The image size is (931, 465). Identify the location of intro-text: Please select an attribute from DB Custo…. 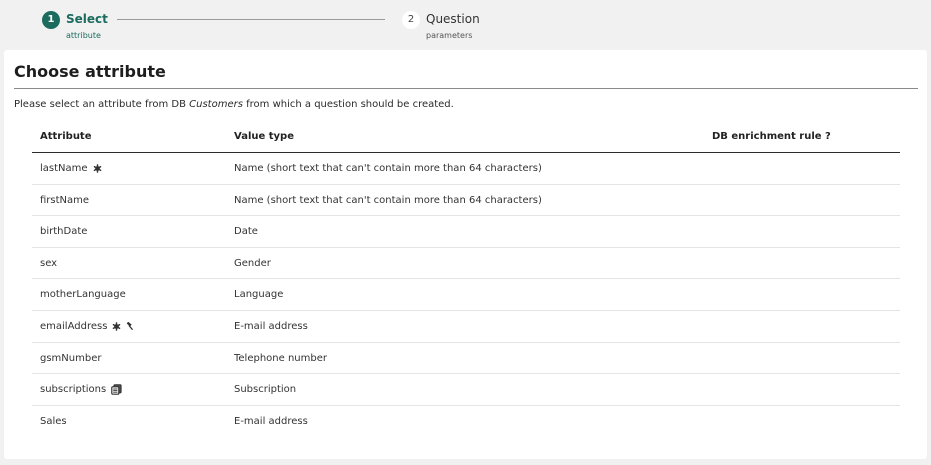
(234, 104).